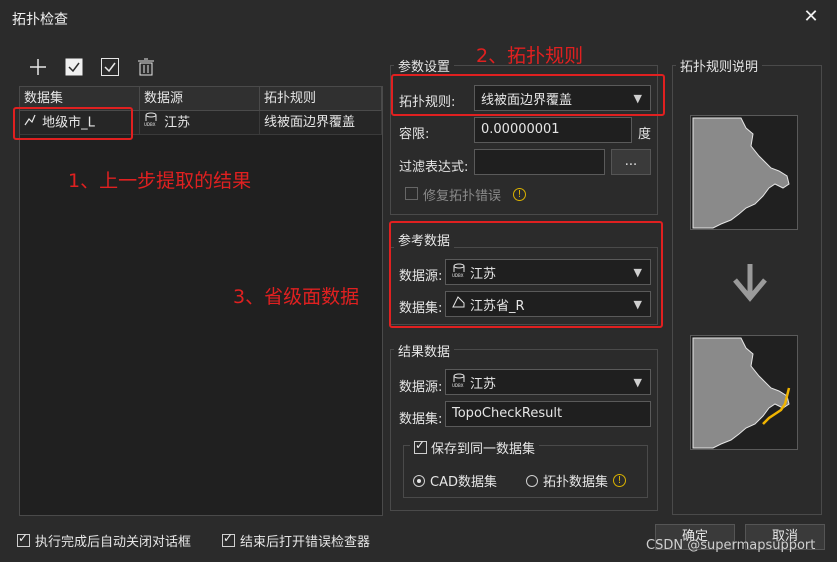 The image size is (837, 562). What do you see at coordinates (321, 99) in the screenshot?
I see `col-header-rule: 拓扑规则` at bounding box center [321, 99].